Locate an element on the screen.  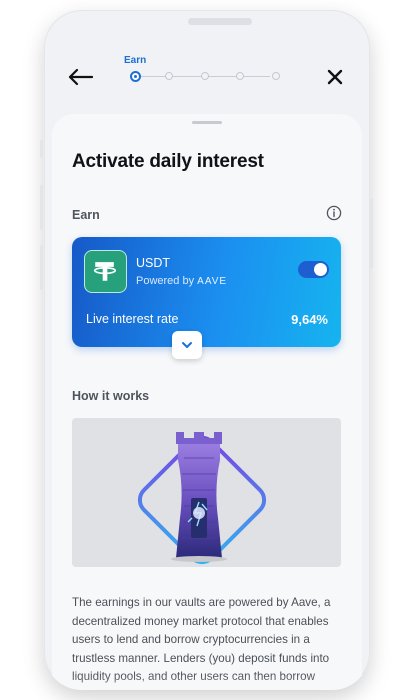
page-title: Activate daily interest is located at coordinates (168, 161).